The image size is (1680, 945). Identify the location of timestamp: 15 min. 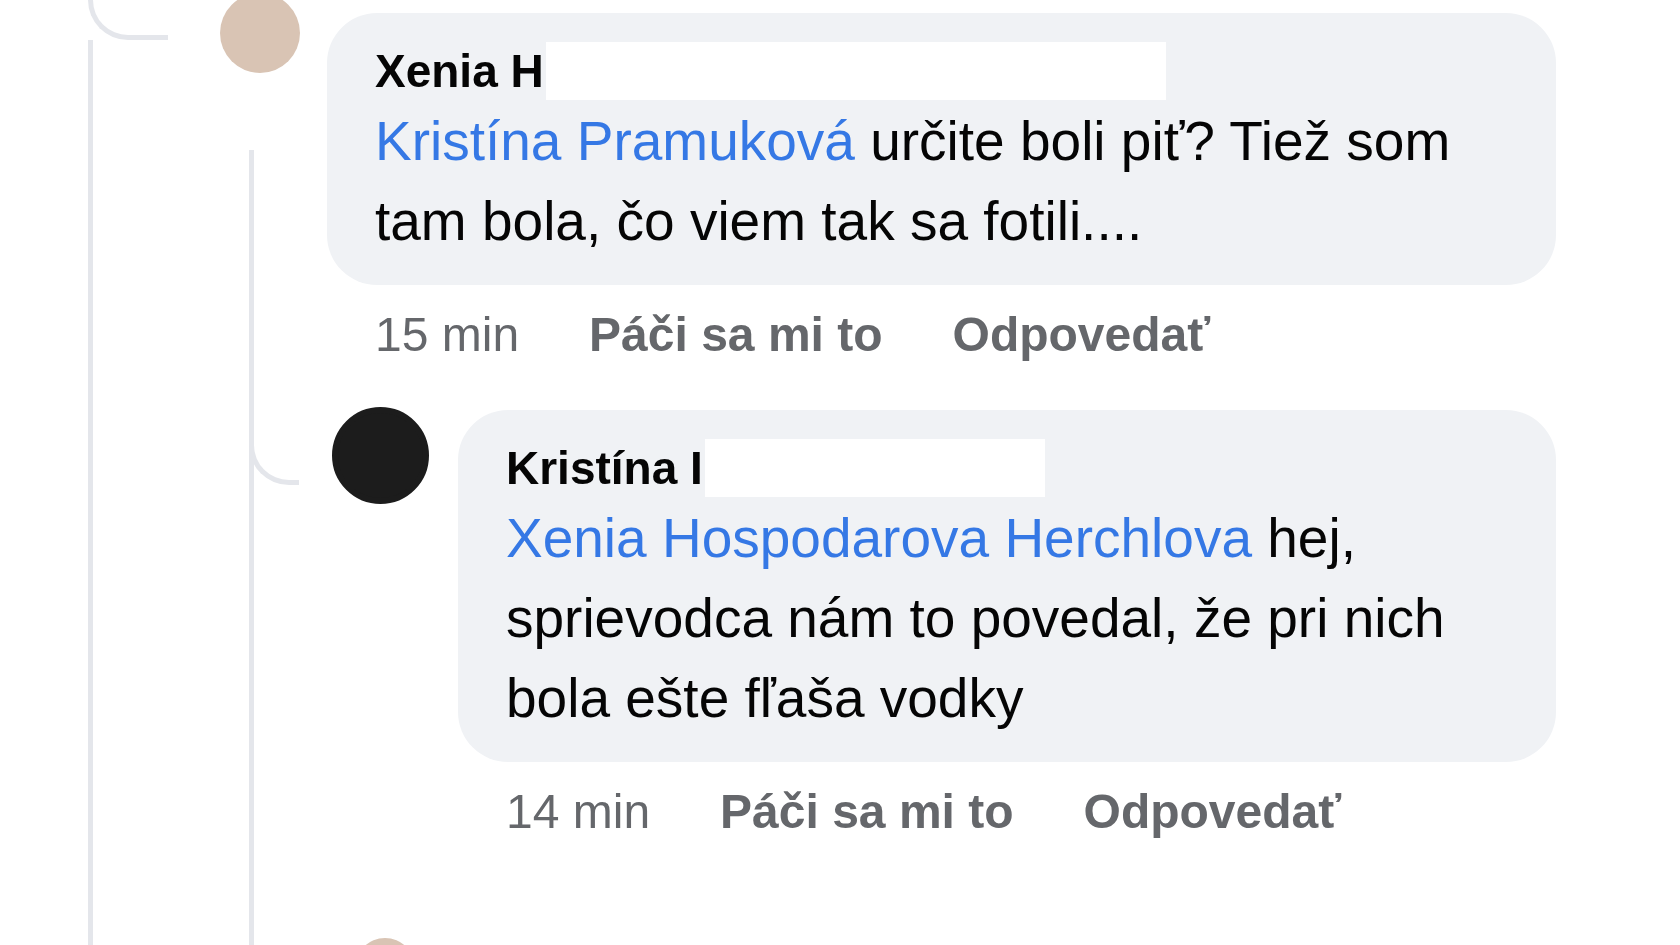
(447, 334).